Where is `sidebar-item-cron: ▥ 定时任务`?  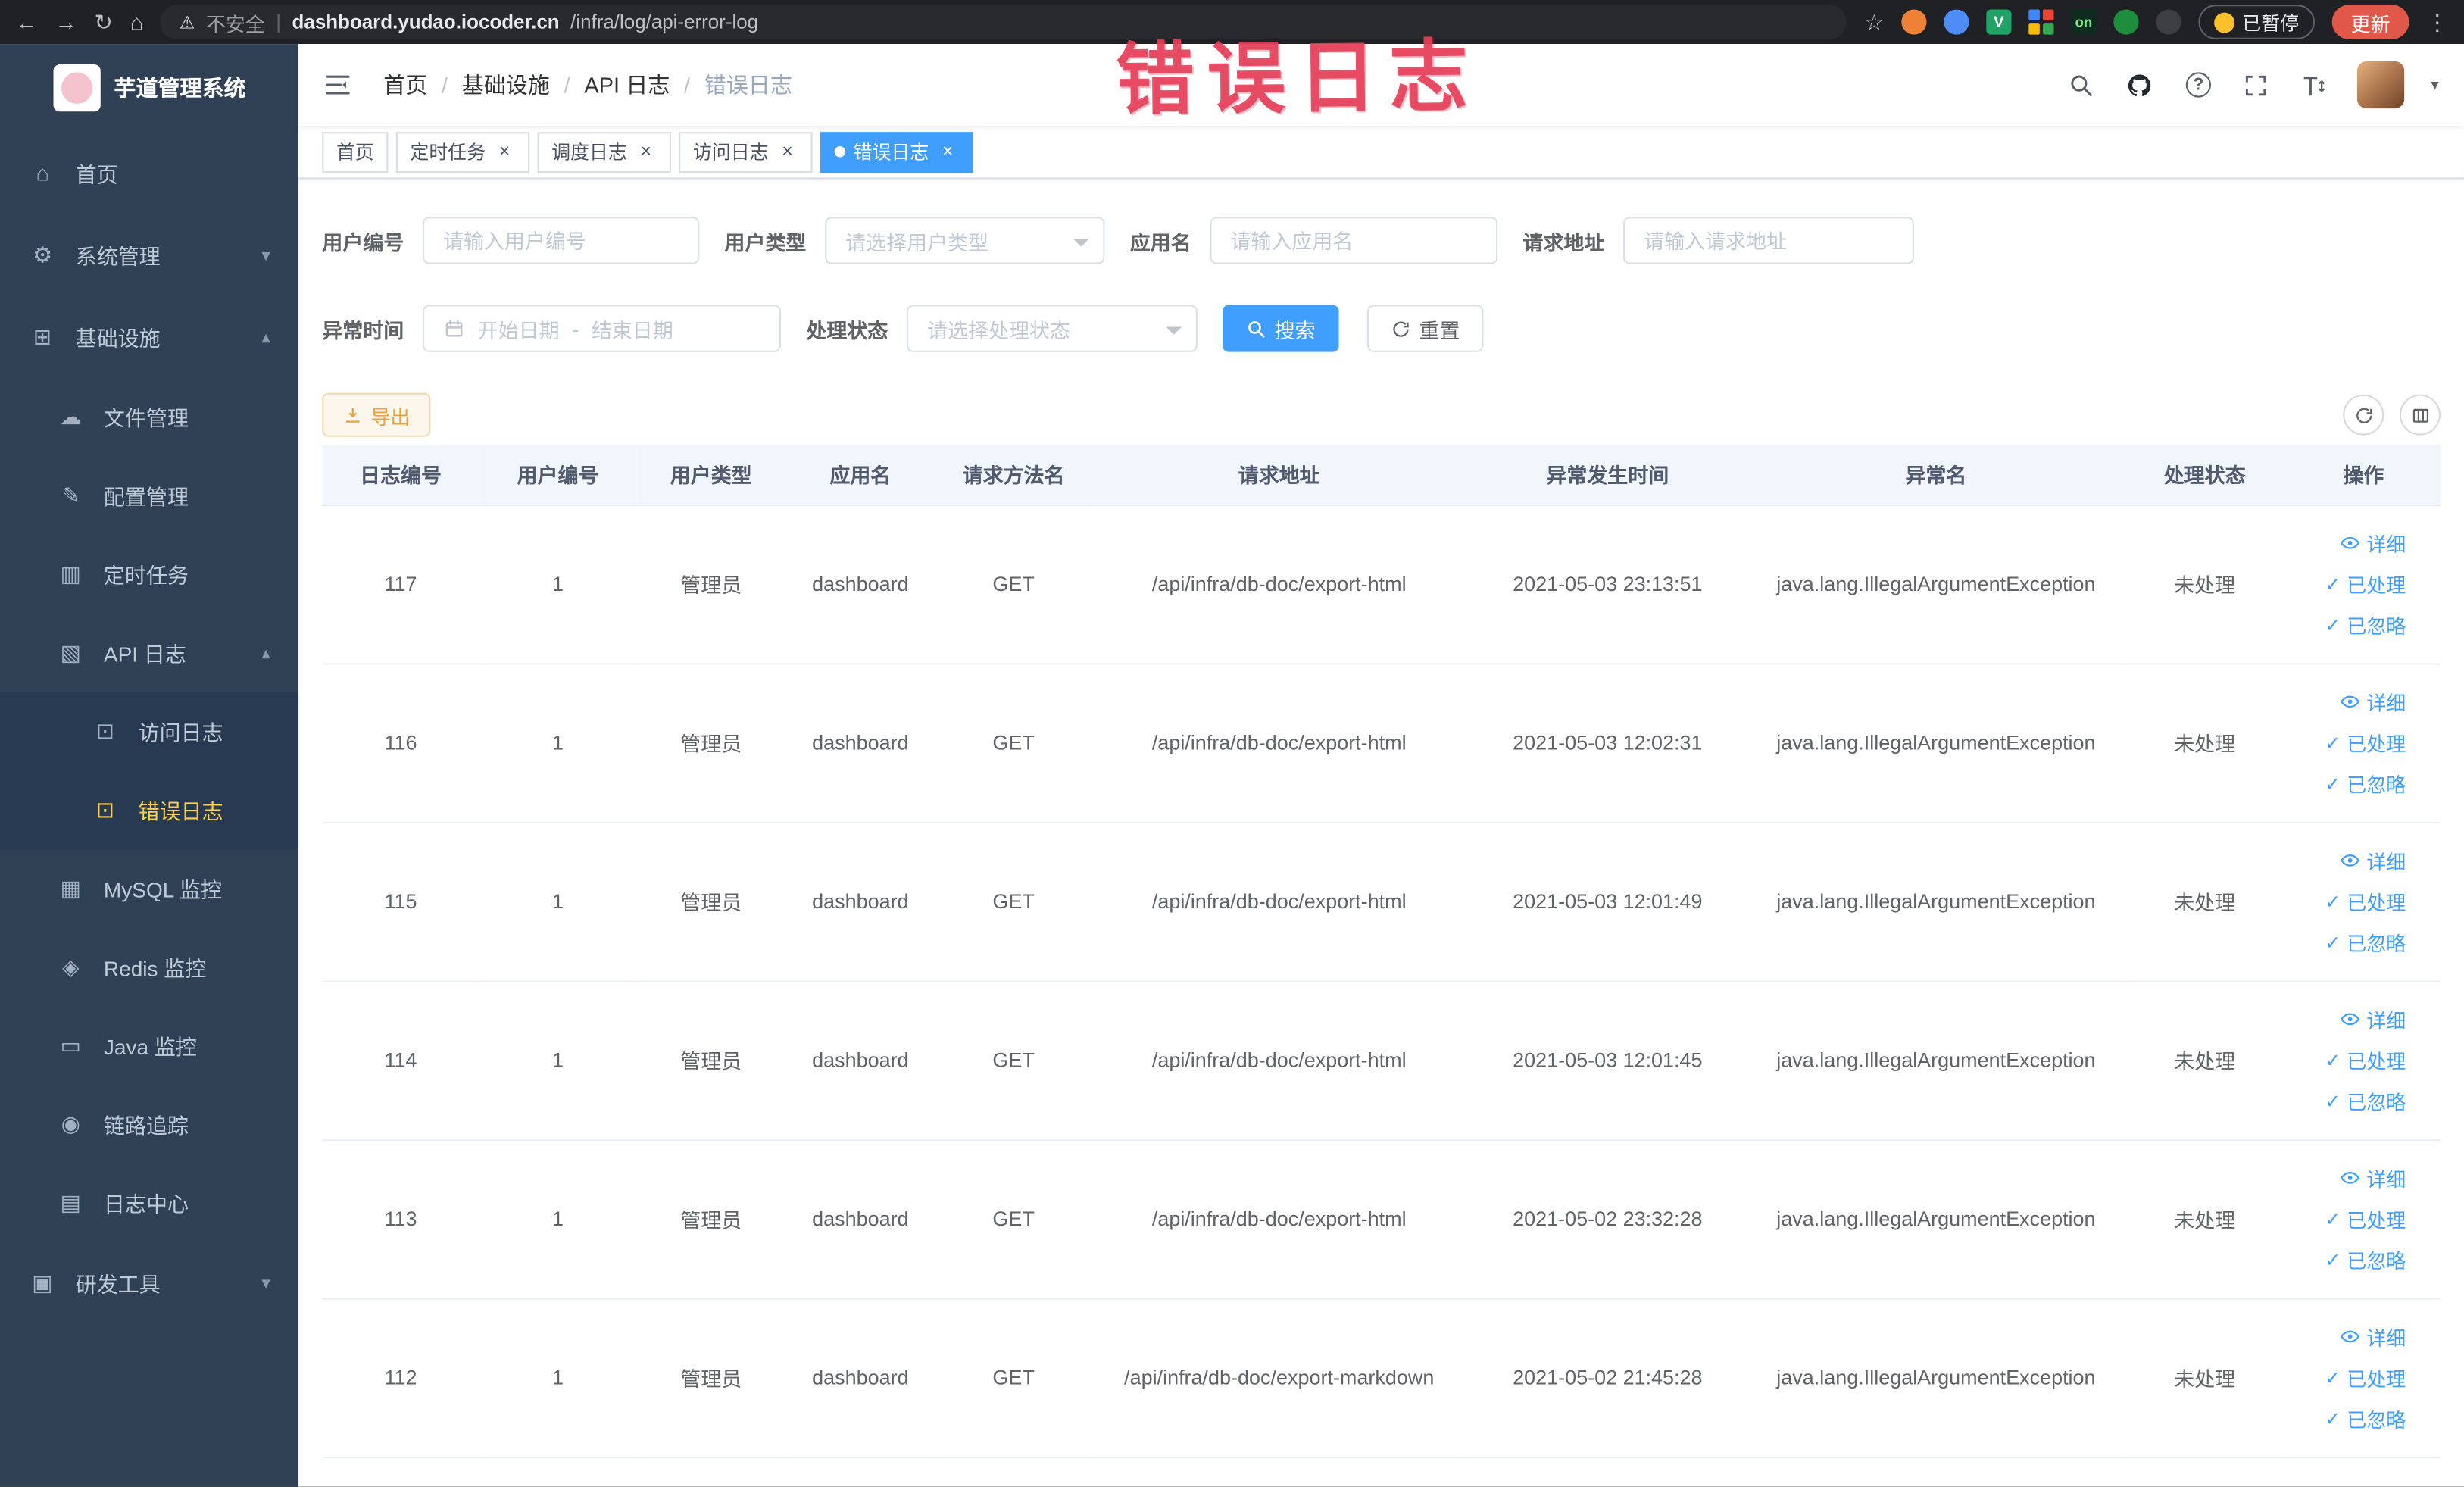
sidebar-item-cron: ▥ 定时任务 is located at coordinates (149, 573).